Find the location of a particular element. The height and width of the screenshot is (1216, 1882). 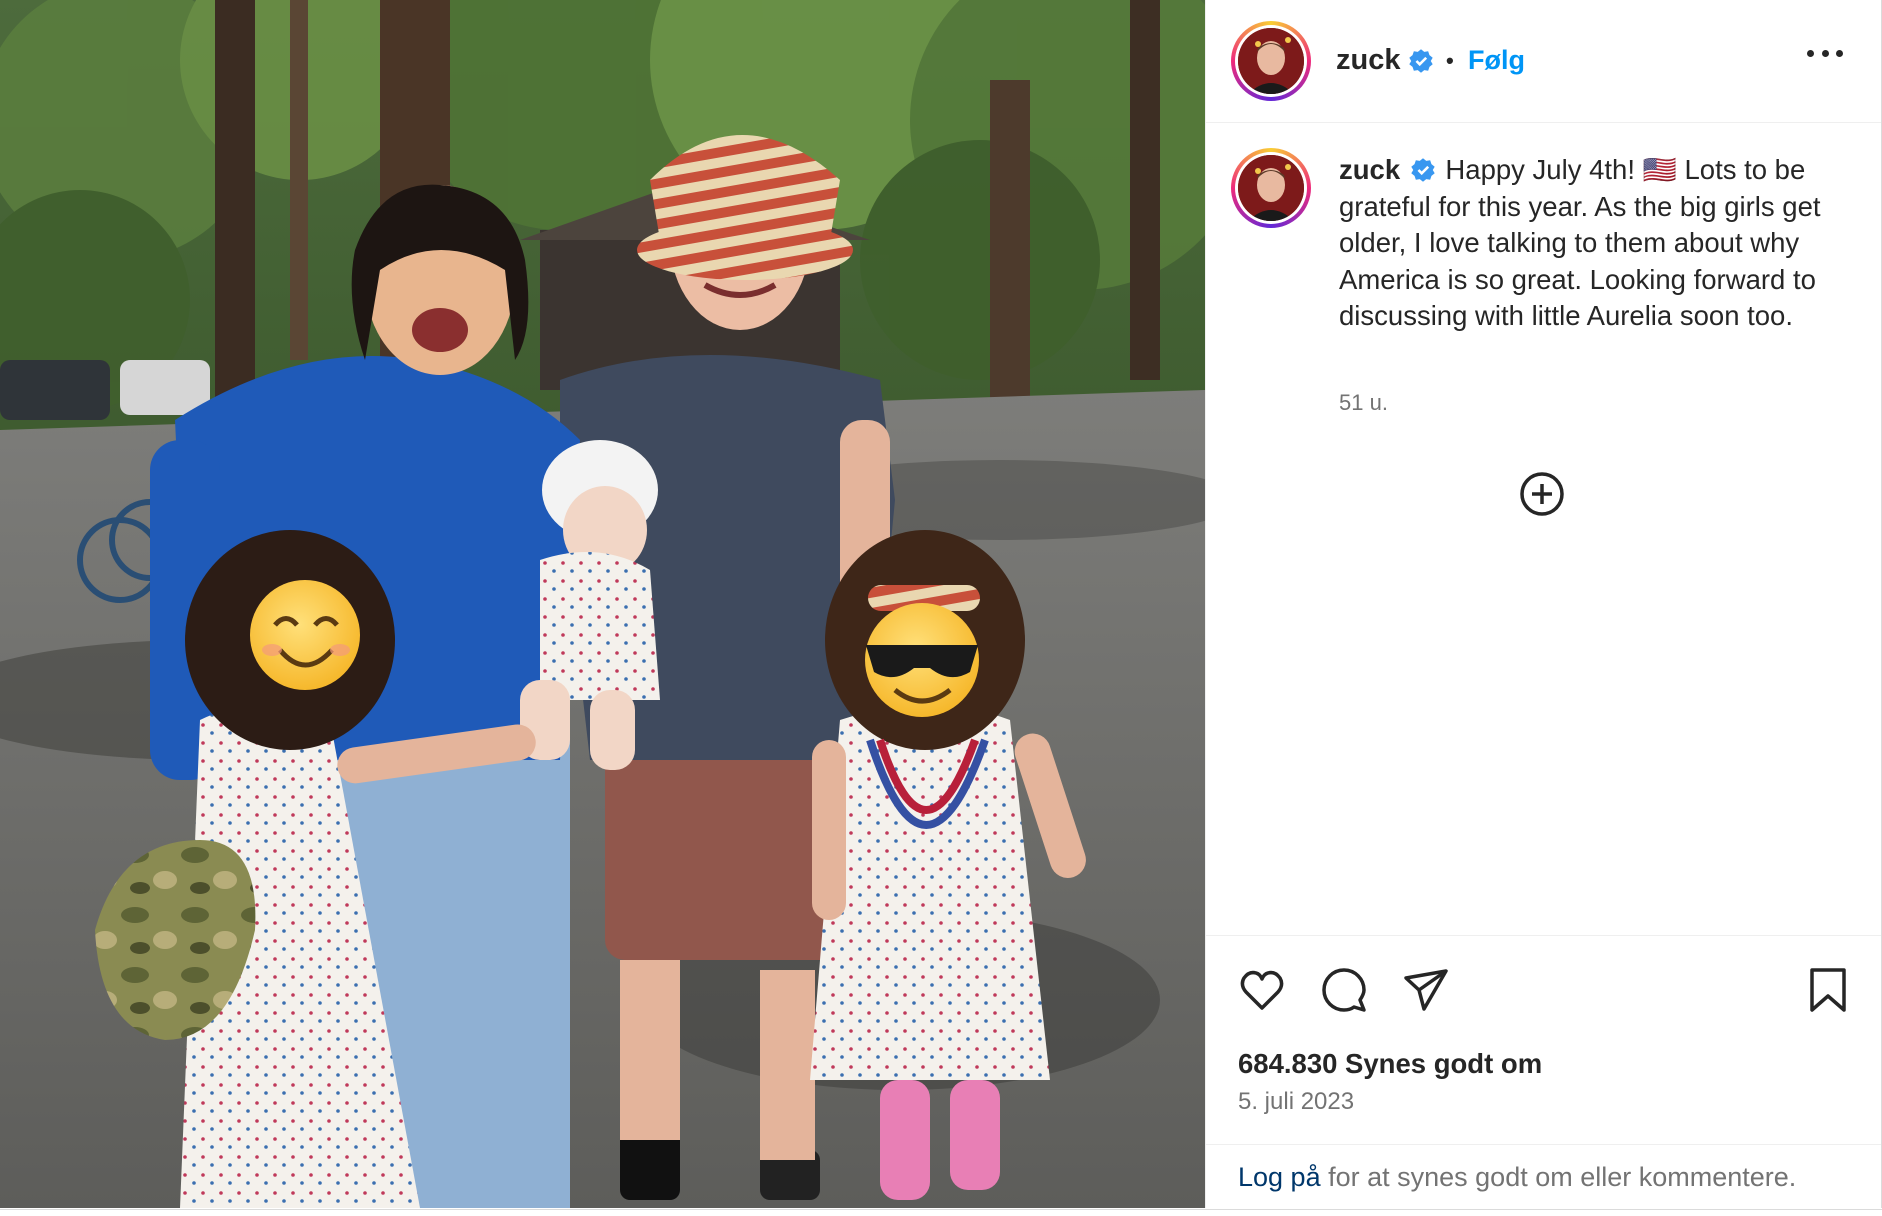

paper-plane-icon is located at coordinates (1426, 990).